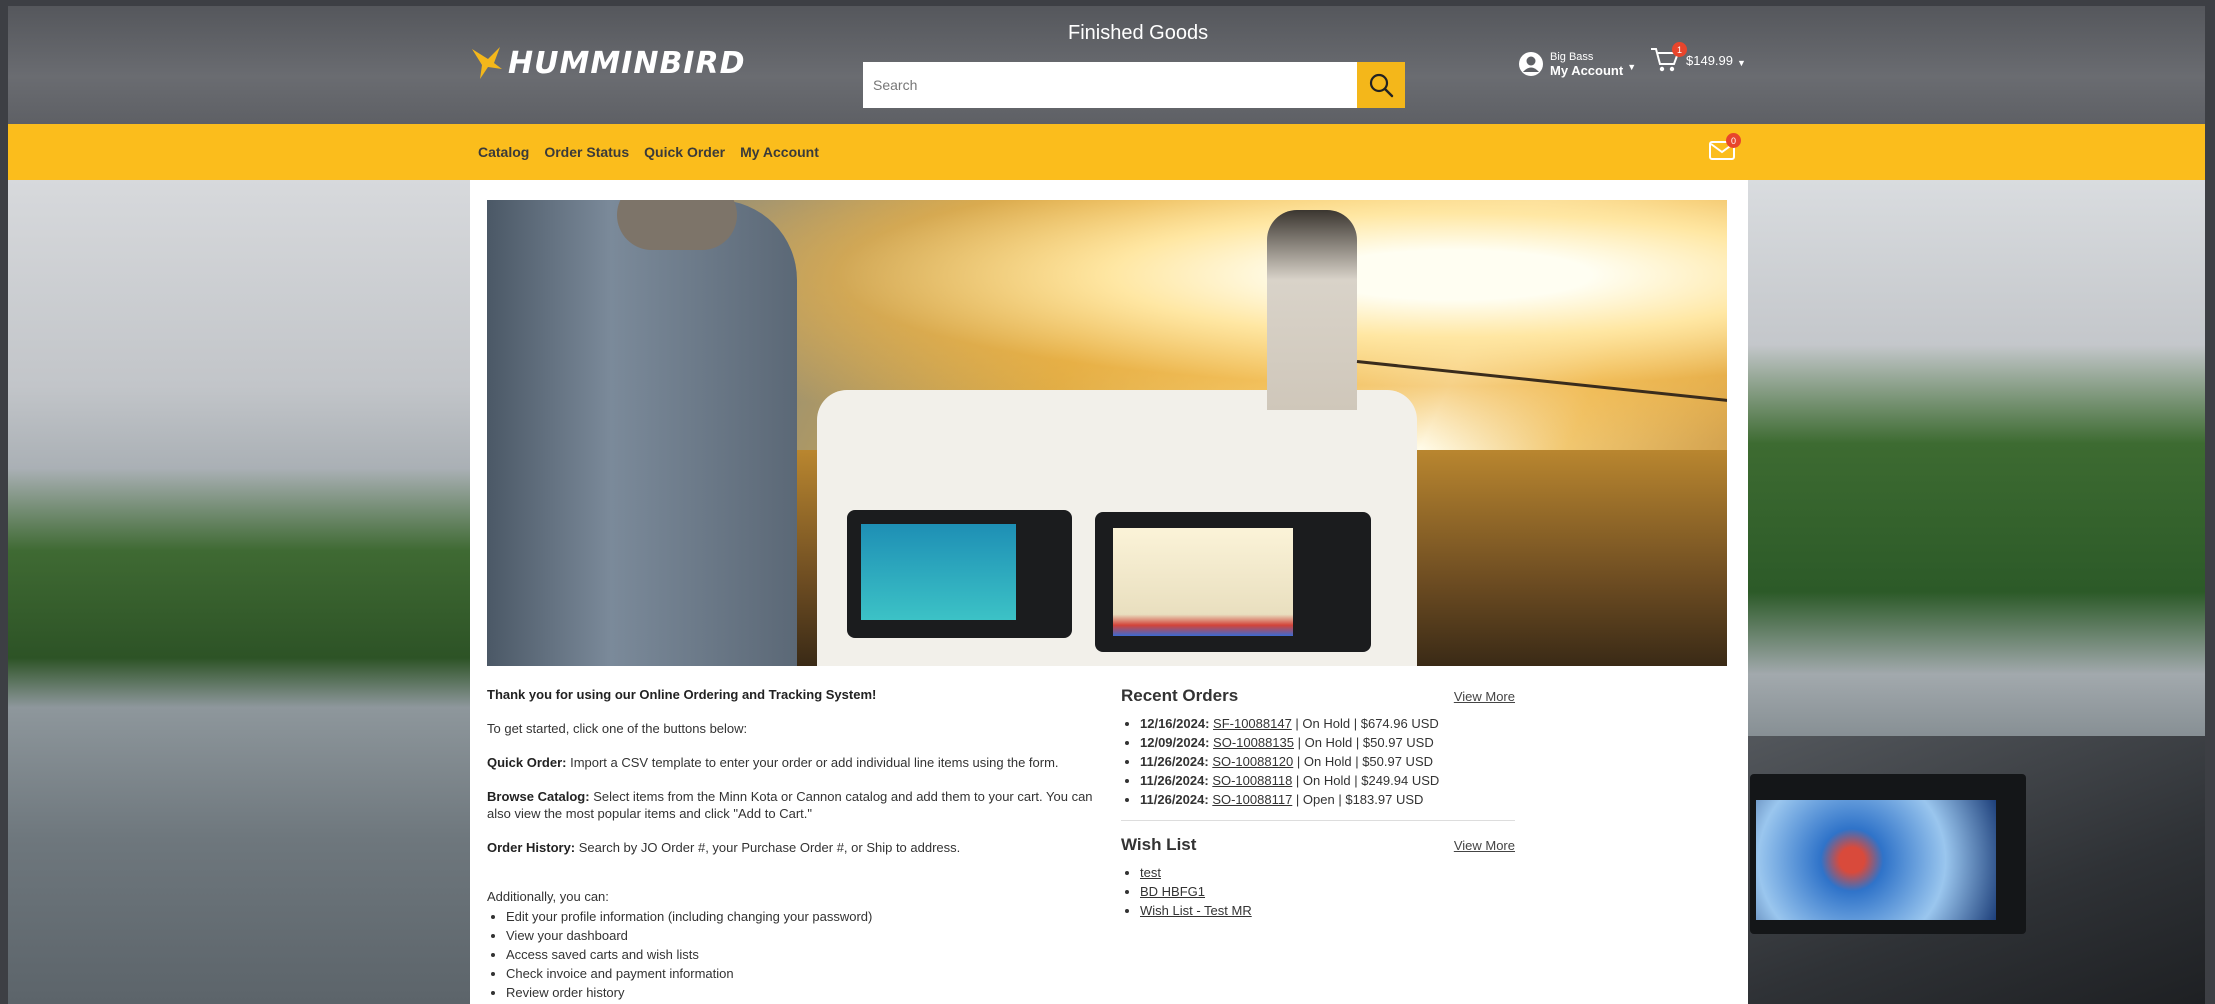 Image resolution: width=2215 pixels, height=1004 pixels. I want to click on section-divider, so click(1318, 820).